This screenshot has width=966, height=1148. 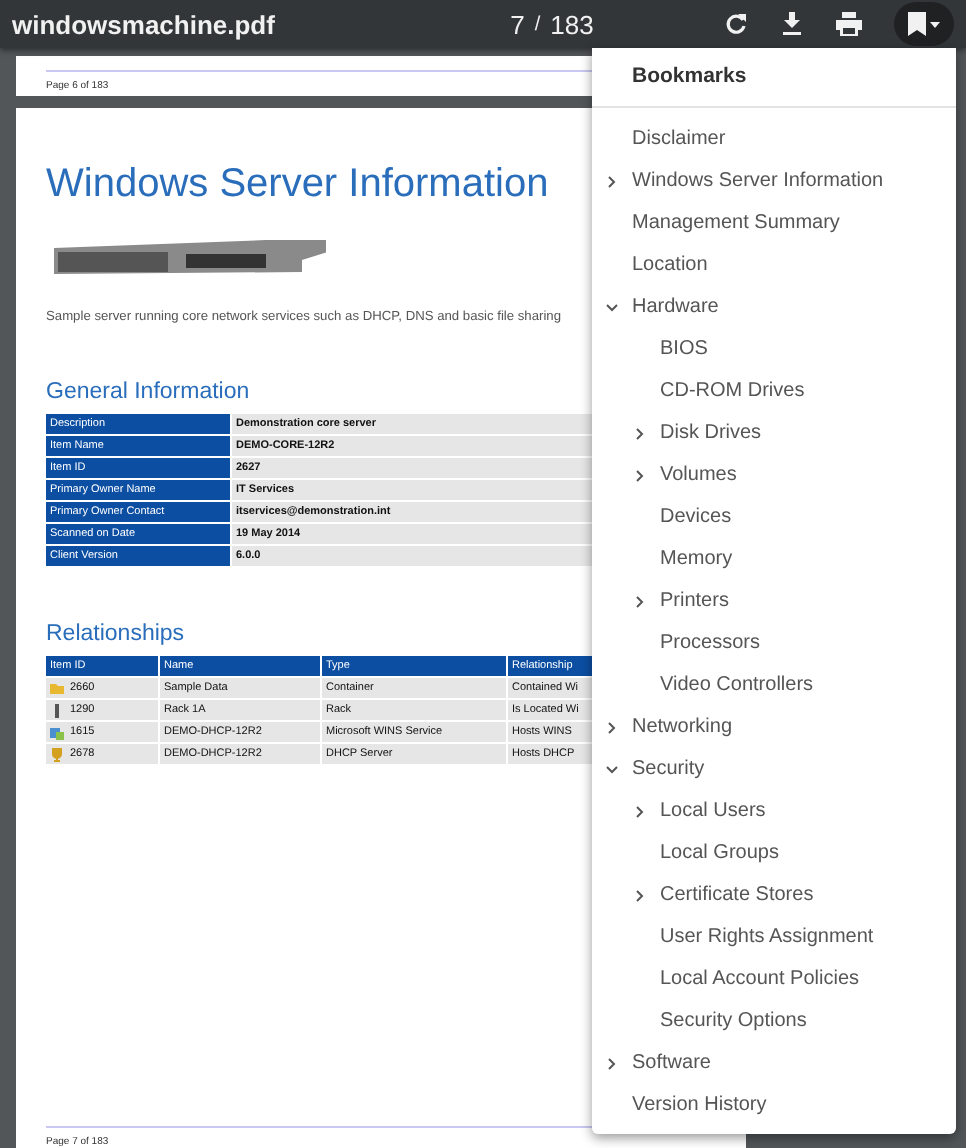 I want to click on bookmark-item: Printers, so click(x=774, y=601).